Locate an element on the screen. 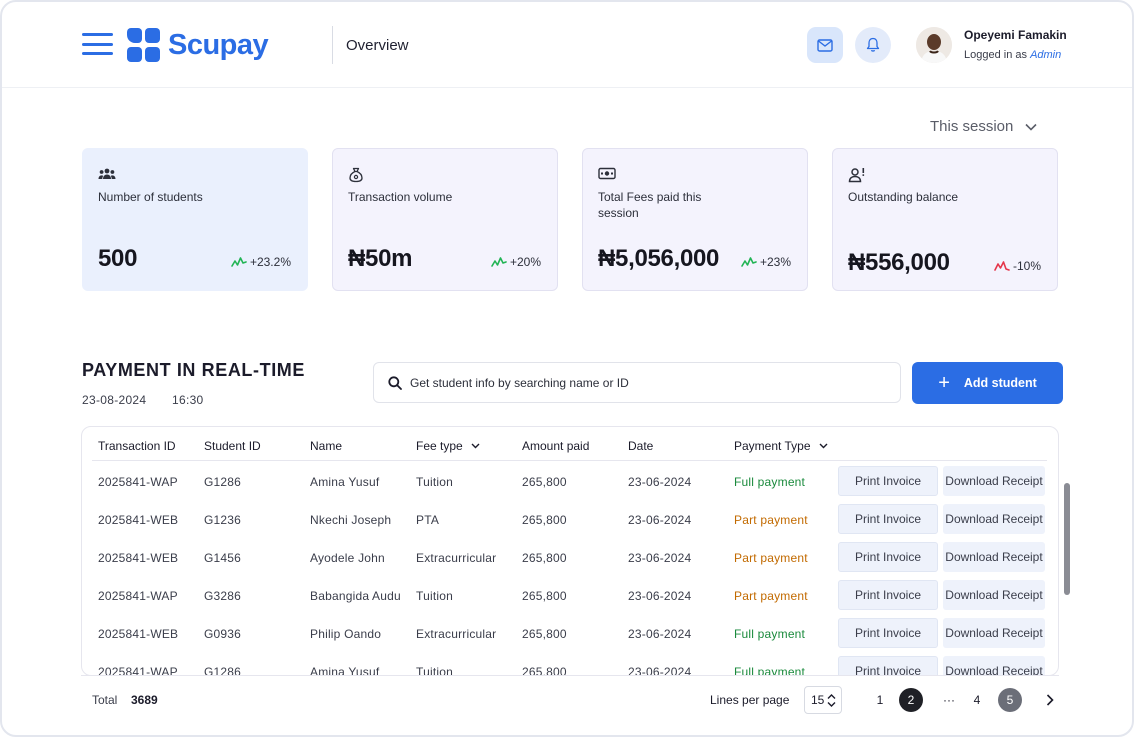 Image resolution: width=1134 pixels, height=737 pixels. search-box is located at coordinates (637, 382).